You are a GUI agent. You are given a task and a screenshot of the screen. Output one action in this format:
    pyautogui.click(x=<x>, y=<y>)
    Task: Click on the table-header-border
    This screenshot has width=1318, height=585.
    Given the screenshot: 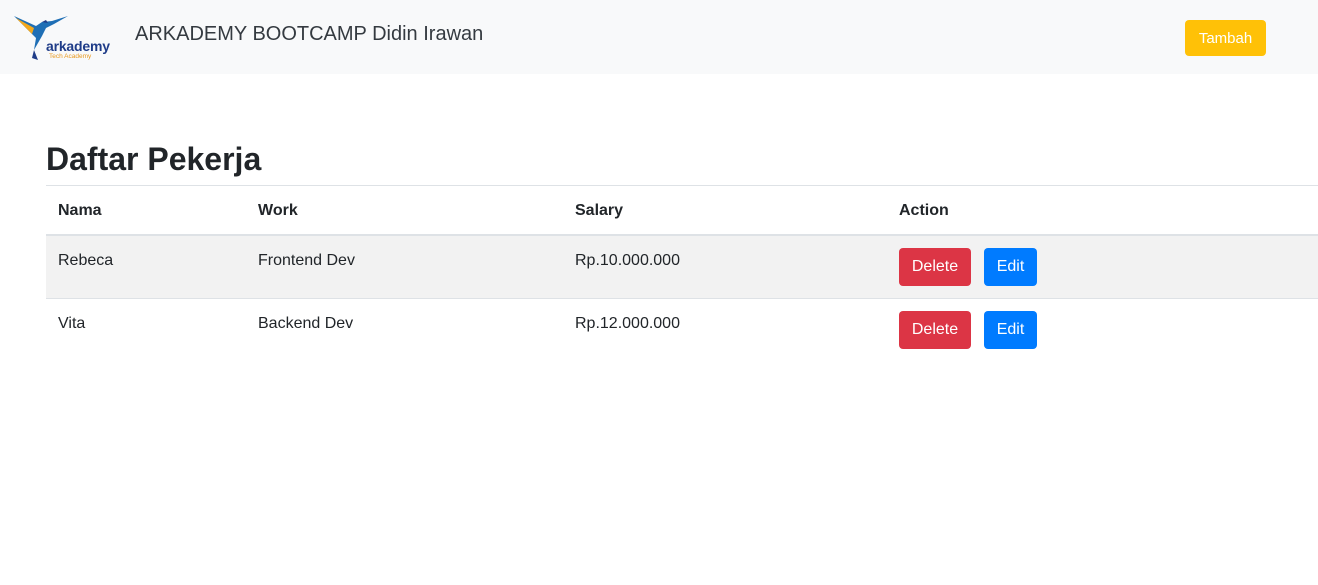 What is the action you would take?
    pyautogui.click(x=682, y=235)
    